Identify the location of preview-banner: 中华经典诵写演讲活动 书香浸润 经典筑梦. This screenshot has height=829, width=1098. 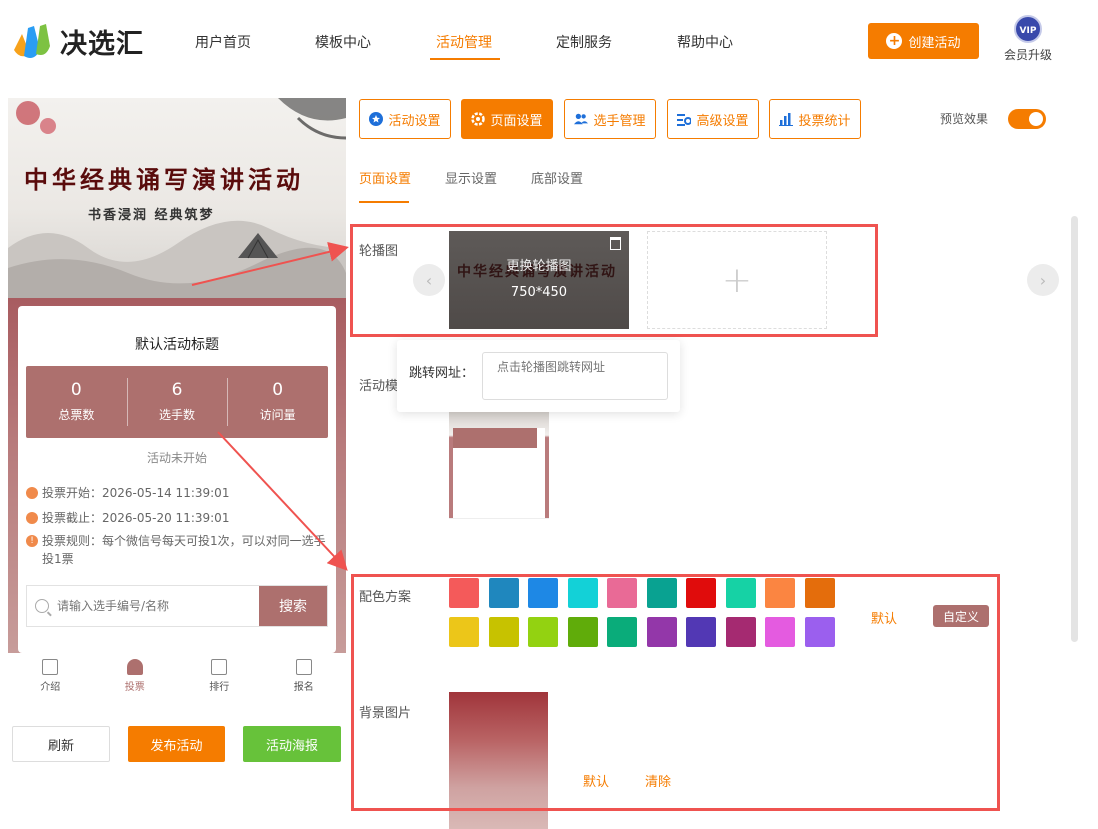
(177, 198).